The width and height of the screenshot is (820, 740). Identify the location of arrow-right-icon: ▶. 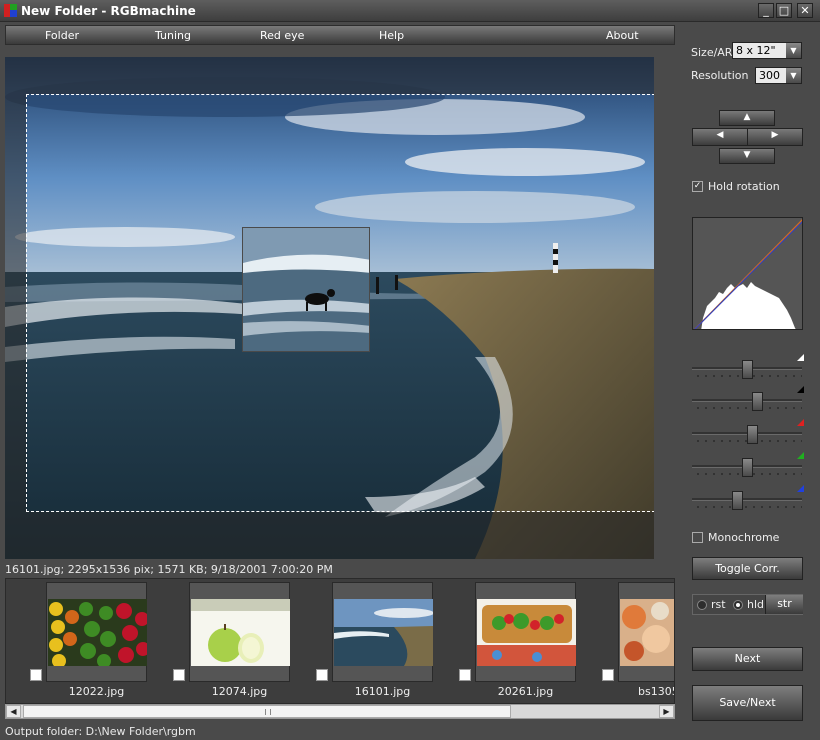
(775, 135).